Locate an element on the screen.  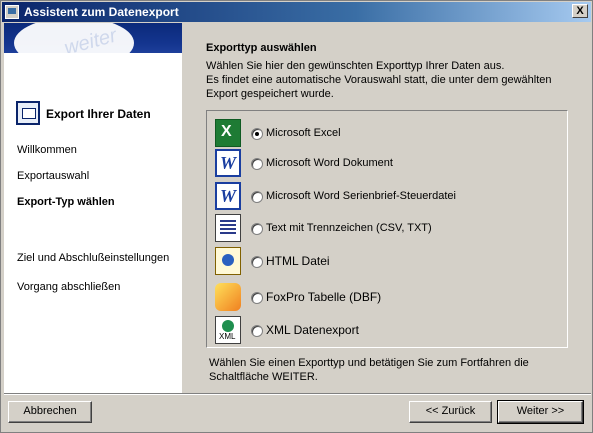
option-label: Microsoft Word Serienbrief-Steuerdatei is located at coordinates (361, 196).